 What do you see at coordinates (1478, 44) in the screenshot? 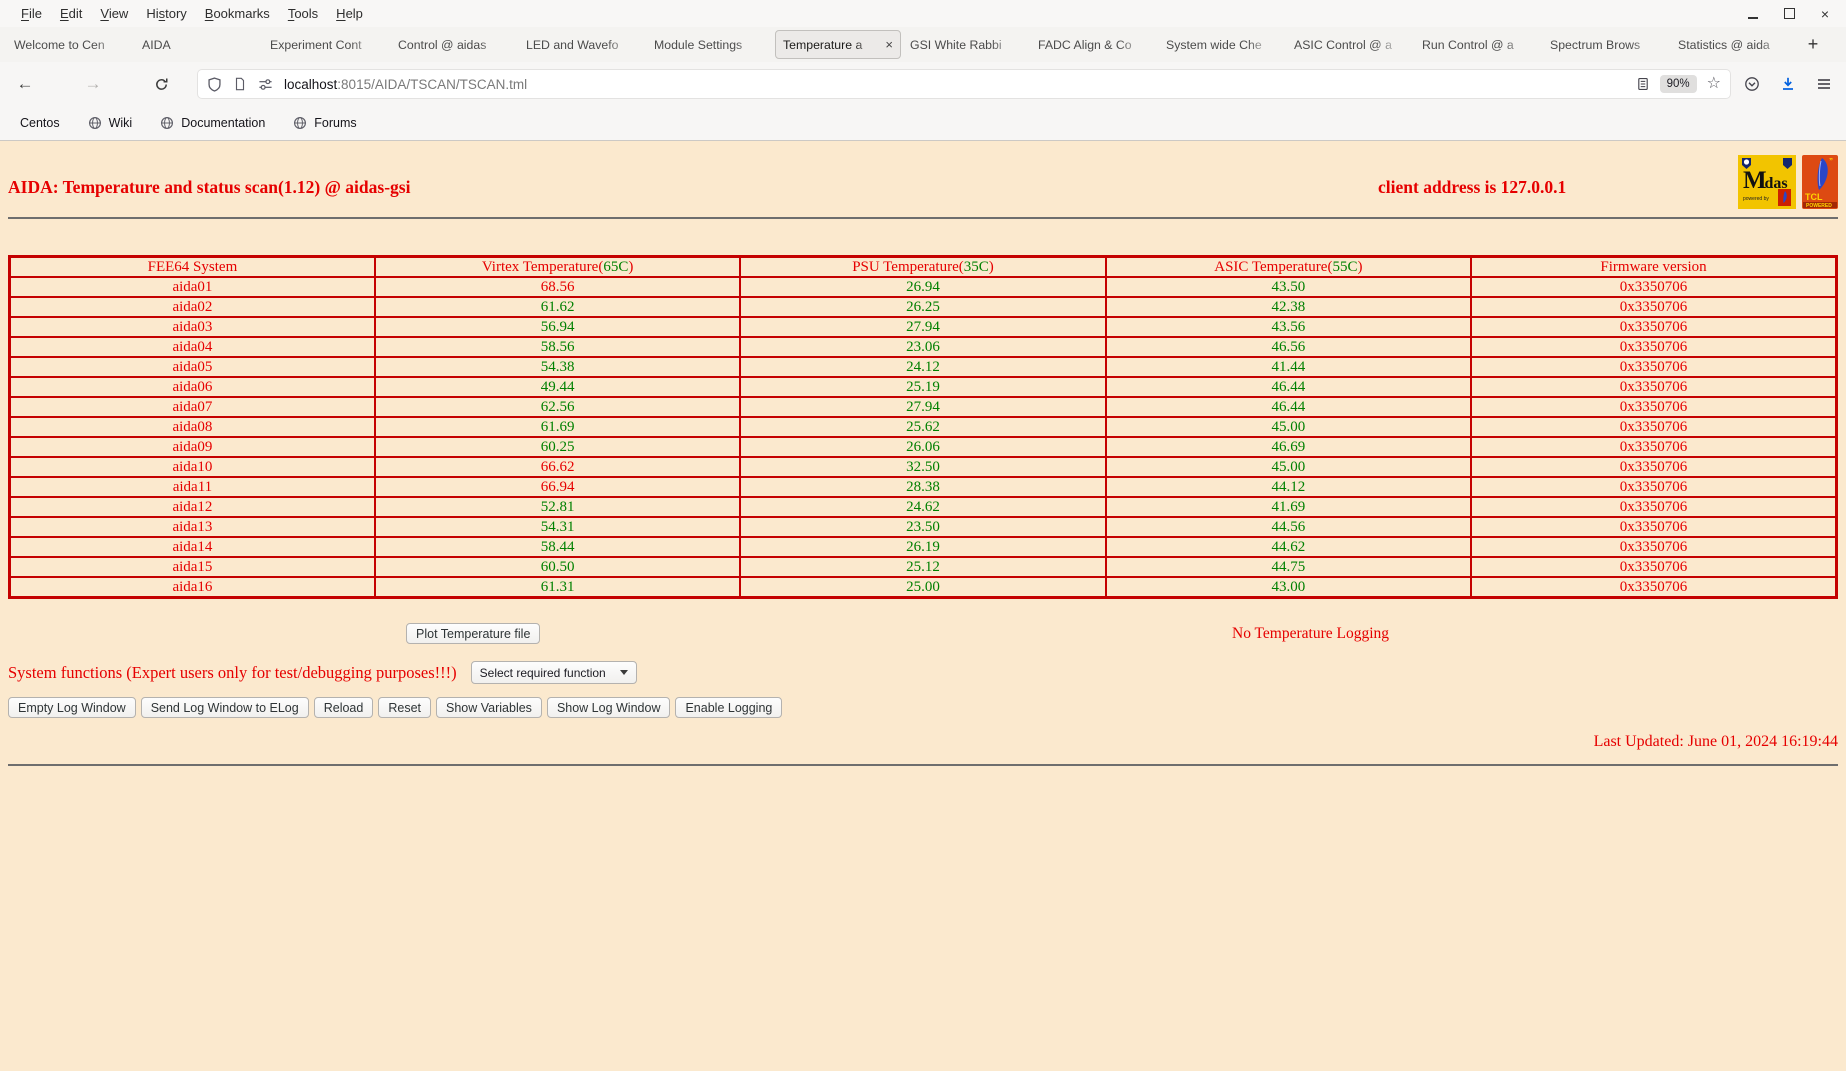
I see `tab-run-control-a: Run Control @ a` at bounding box center [1478, 44].